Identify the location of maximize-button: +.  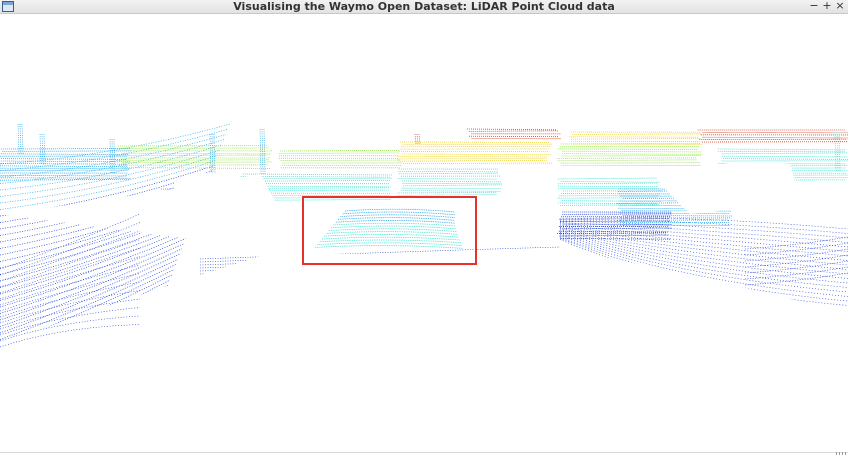
(827, 6).